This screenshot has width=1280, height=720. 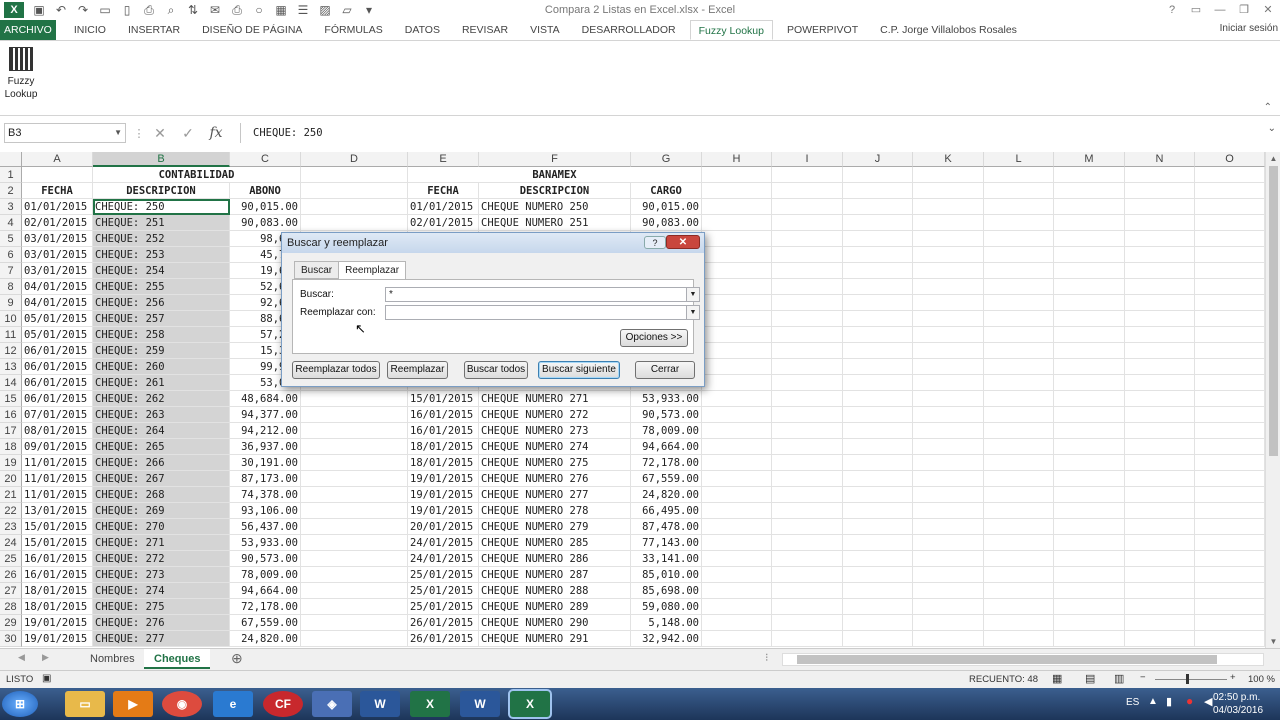 I want to click on zoom-out-icon: −, so click(x=1143, y=677).